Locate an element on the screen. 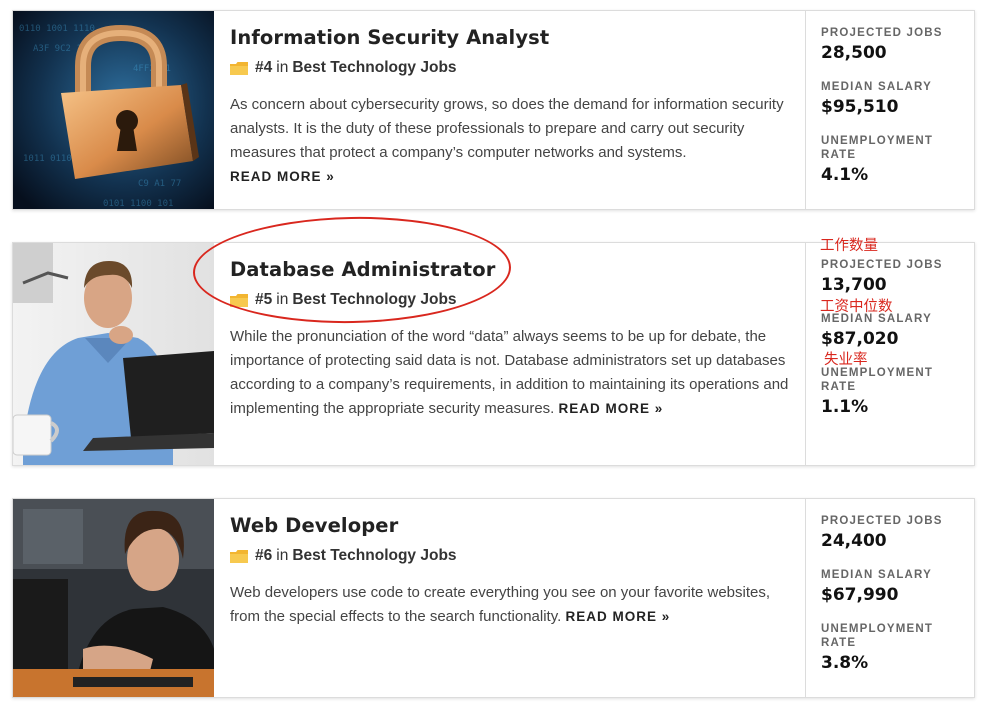  projected-jobs-stat: PROJECTED JOBS 28,500 is located at coordinates (882, 44).